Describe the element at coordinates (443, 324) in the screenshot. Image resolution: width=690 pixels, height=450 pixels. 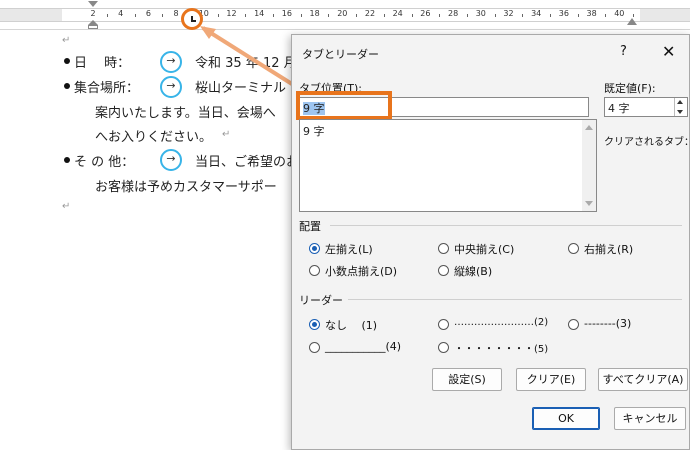
I see `leader-dots-radio` at that location.